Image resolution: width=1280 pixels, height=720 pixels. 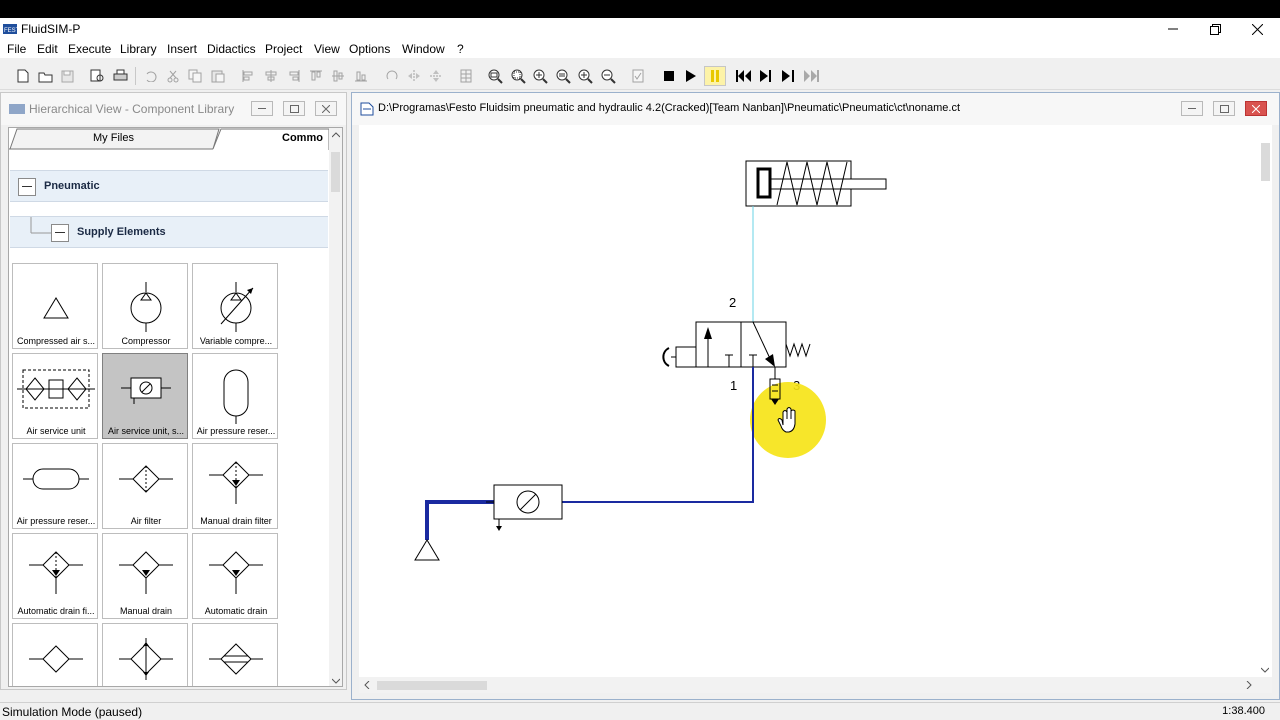 I want to click on scroll-up-icon, so click(x=336, y=135).